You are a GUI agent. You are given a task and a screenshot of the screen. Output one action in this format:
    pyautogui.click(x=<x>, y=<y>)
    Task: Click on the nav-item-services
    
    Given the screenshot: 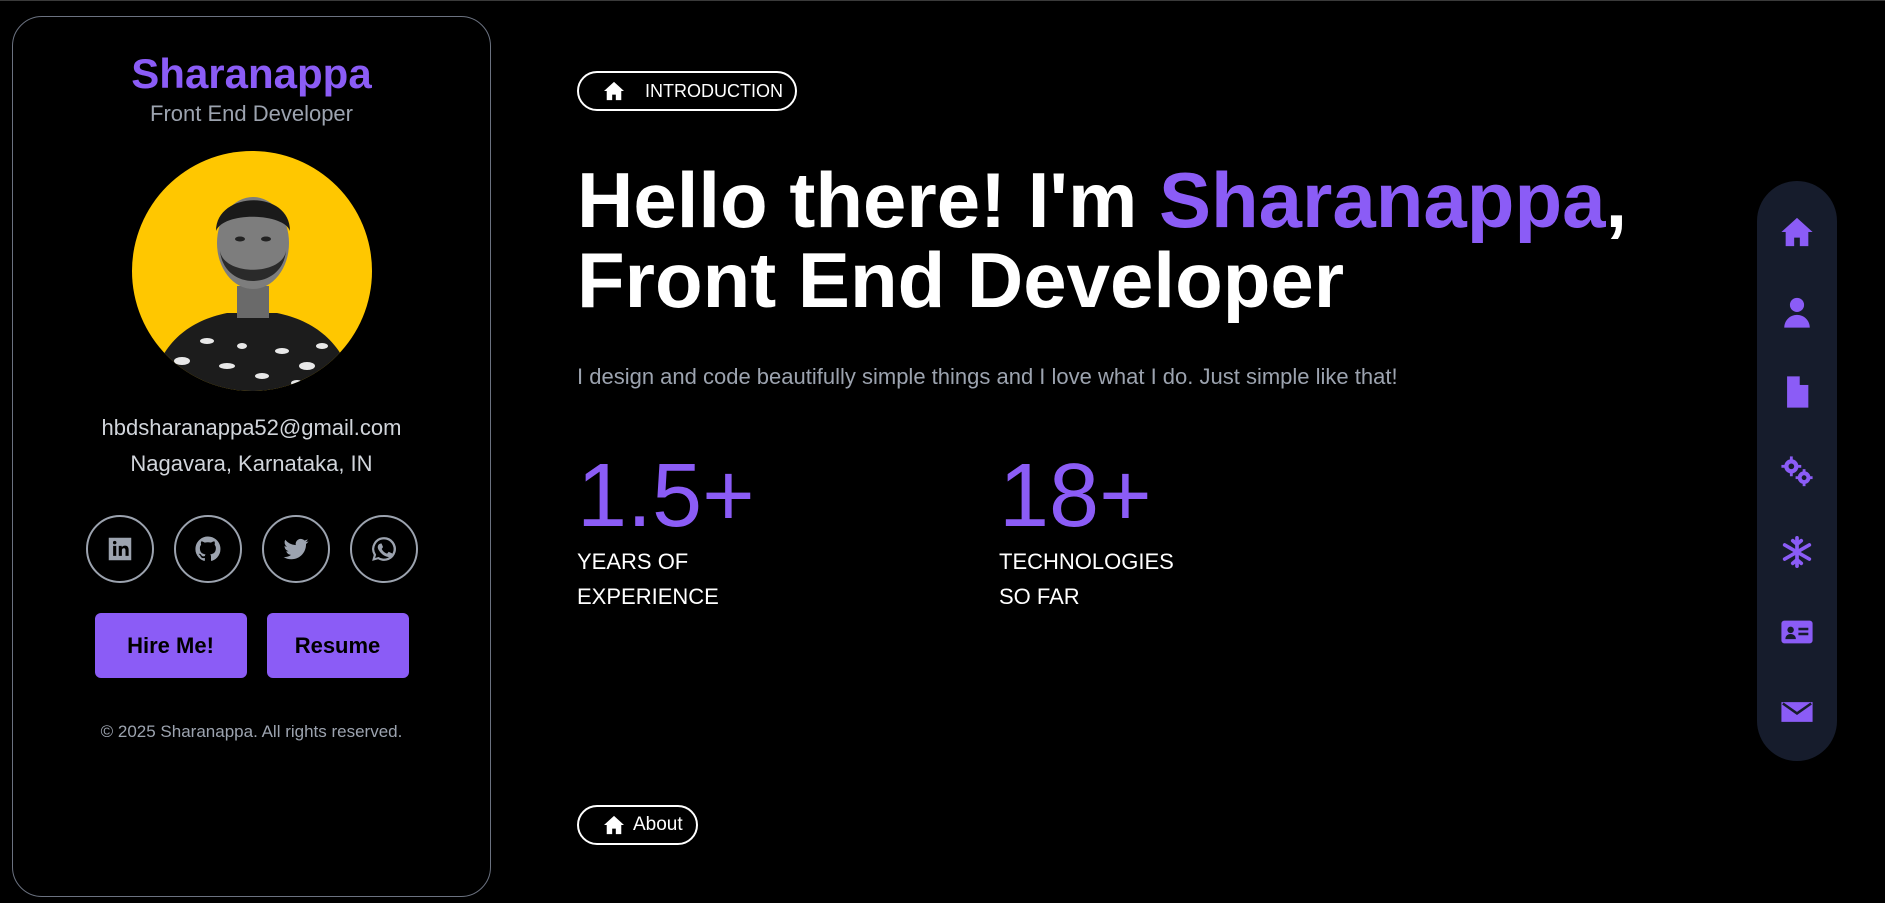 What is the action you would take?
    pyautogui.click(x=1797, y=472)
    